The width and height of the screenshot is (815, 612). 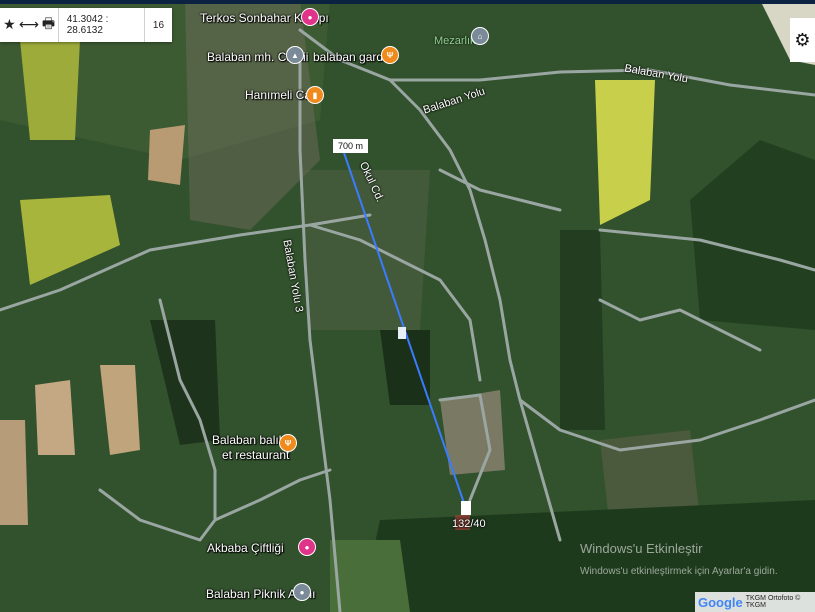 What do you see at coordinates (248, 440) in the screenshot?
I see `place-balik-label: Balaban balık` at bounding box center [248, 440].